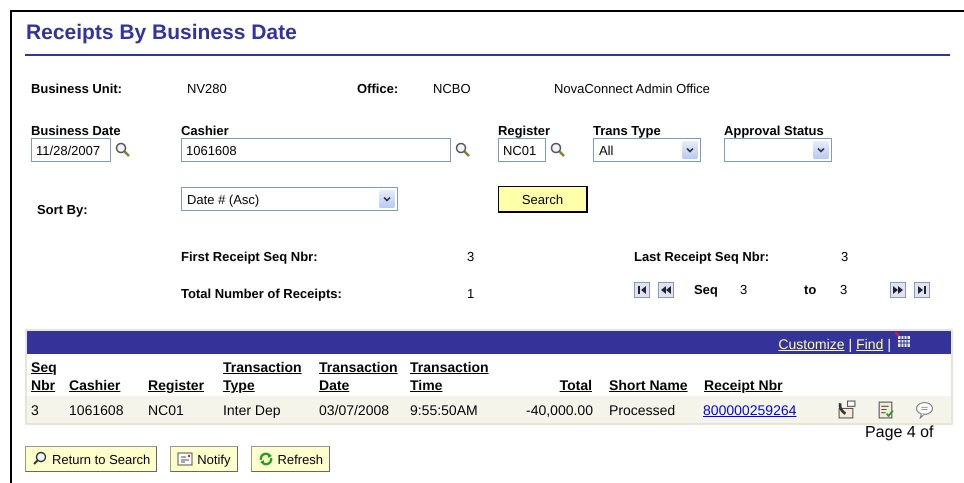 The image size is (964, 483). Describe the element at coordinates (40, 459) in the screenshot. I see `magnifier-icon` at that location.